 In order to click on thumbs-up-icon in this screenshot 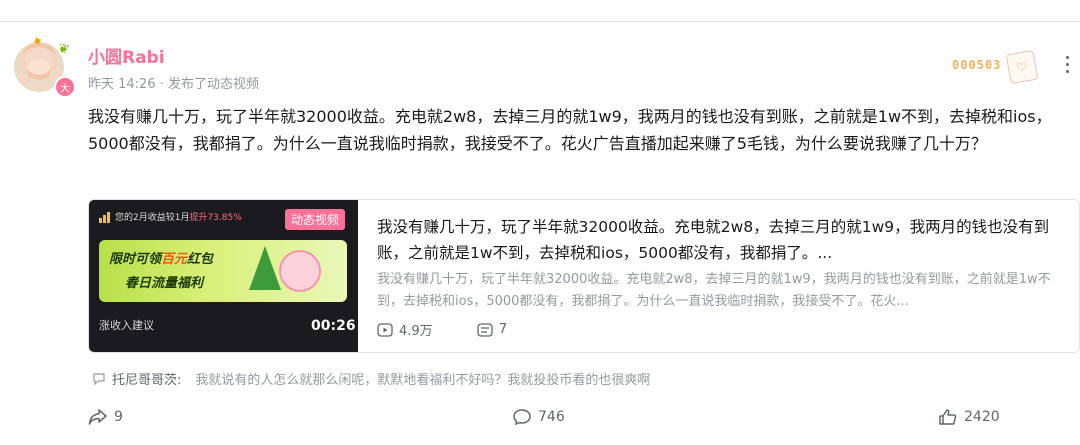, I will do `click(948, 417)`.